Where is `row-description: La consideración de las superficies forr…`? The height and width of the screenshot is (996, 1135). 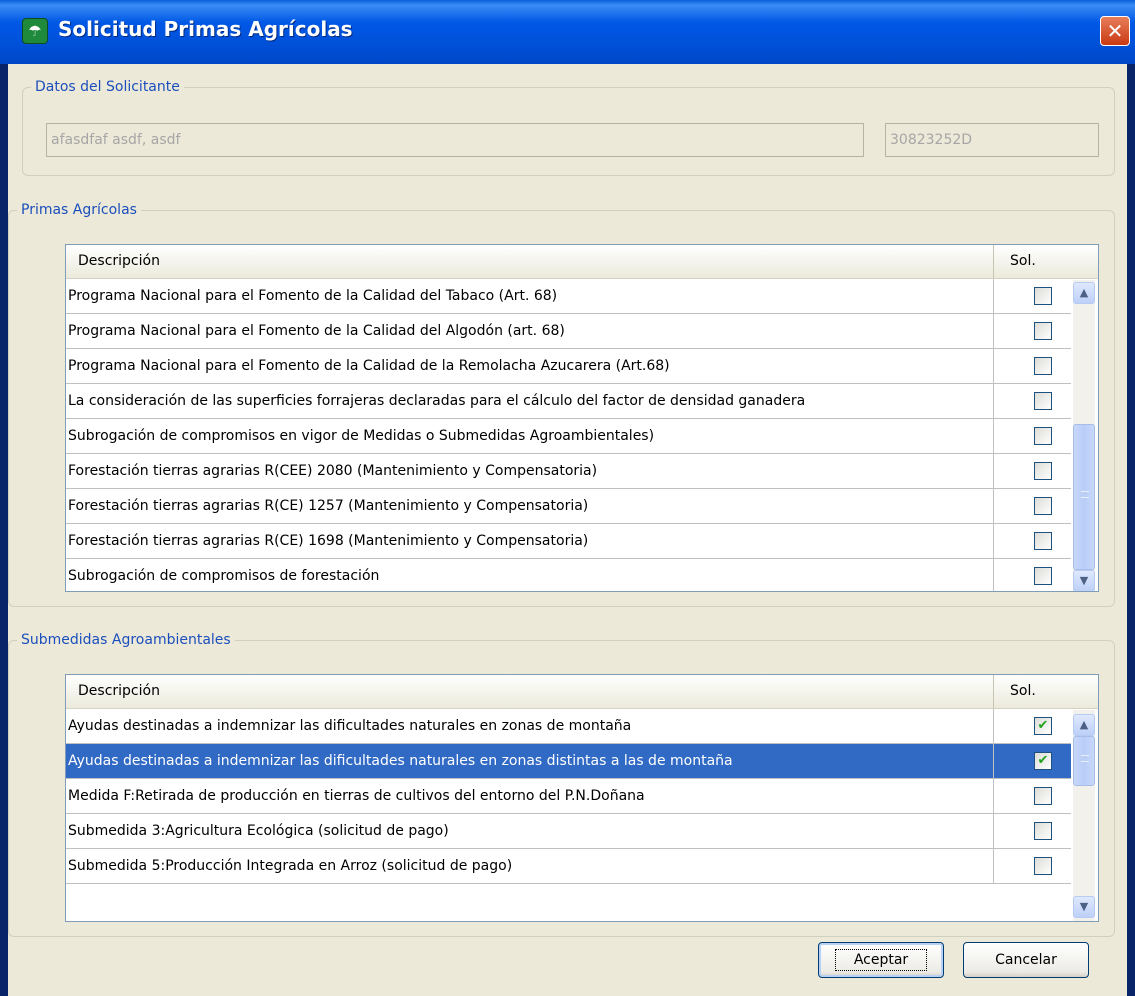 row-description: La consideración de las superficies forr… is located at coordinates (437, 401).